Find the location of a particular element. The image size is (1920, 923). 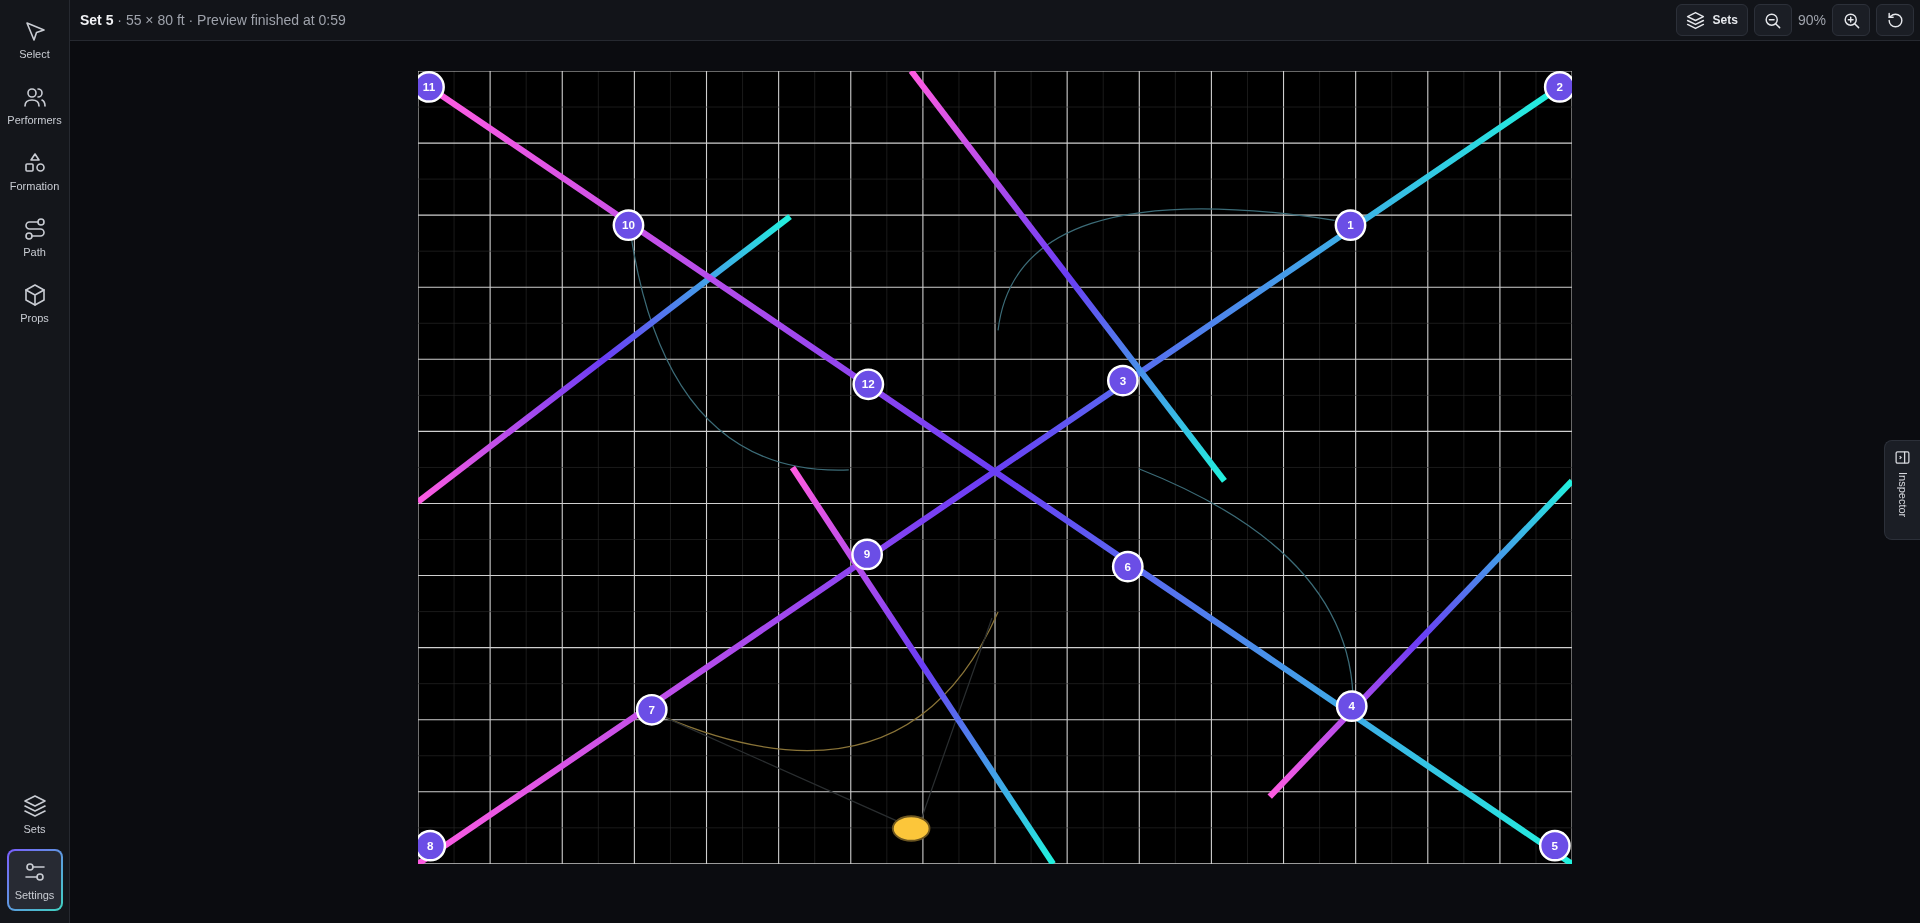

tool-button: Sets is located at coordinates (34, 814).